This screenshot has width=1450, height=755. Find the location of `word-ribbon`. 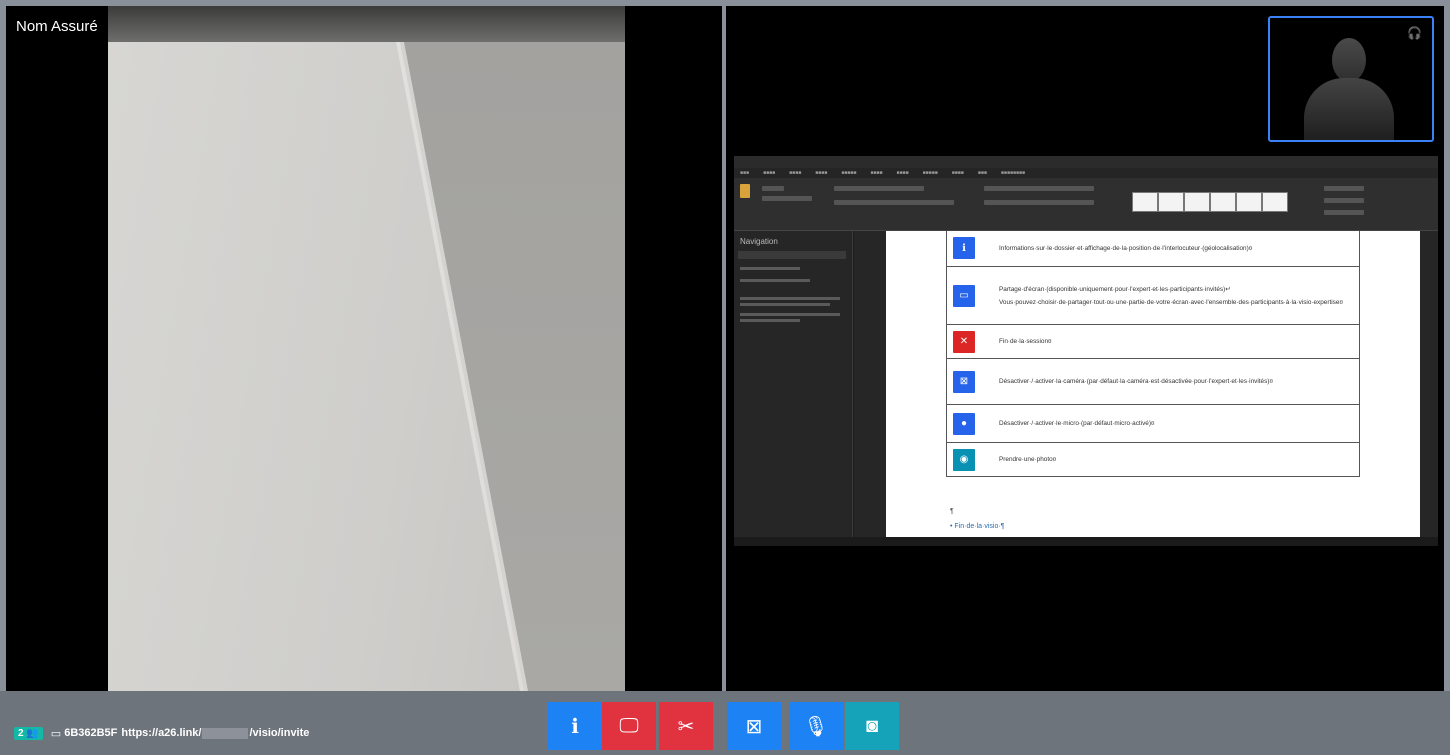

word-ribbon is located at coordinates (1086, 204).